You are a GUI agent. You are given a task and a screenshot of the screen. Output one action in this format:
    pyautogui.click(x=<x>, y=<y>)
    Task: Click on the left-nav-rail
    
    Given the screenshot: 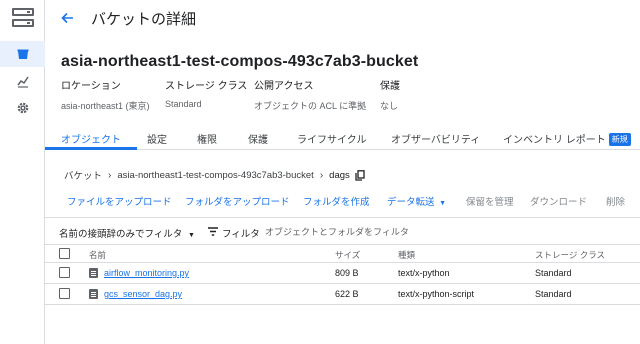 What is the action you would take?
    pyautogui.click(x=22, y=172)
    